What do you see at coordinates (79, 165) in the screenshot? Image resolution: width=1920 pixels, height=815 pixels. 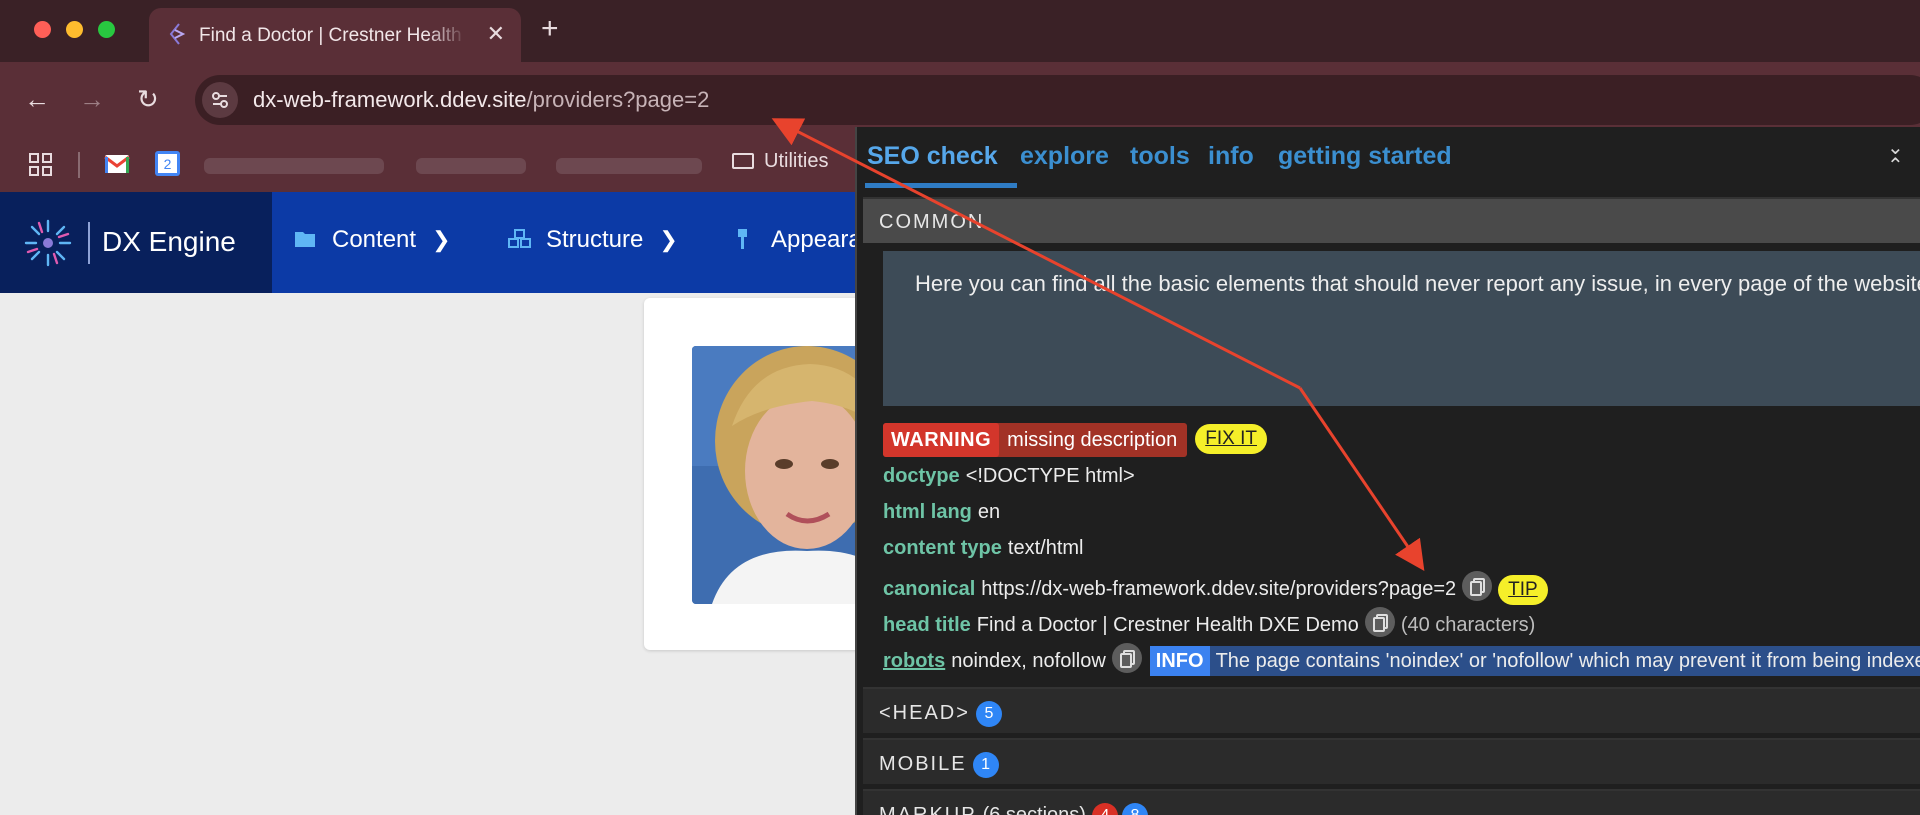 I see `bookmarks-divider` at bounding box center [79, 165].